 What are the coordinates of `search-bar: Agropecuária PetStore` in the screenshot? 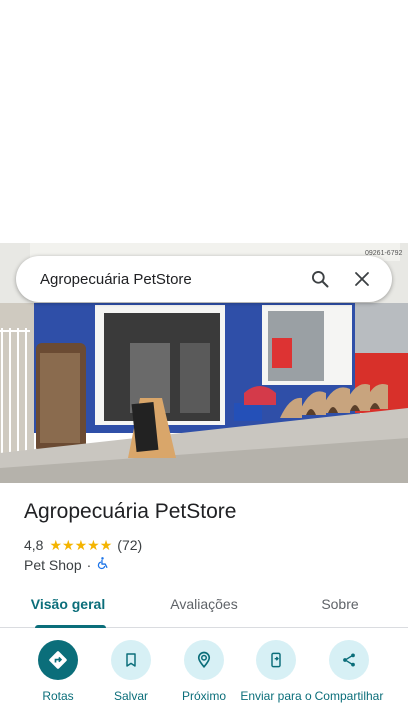 It's located at (204, 279).